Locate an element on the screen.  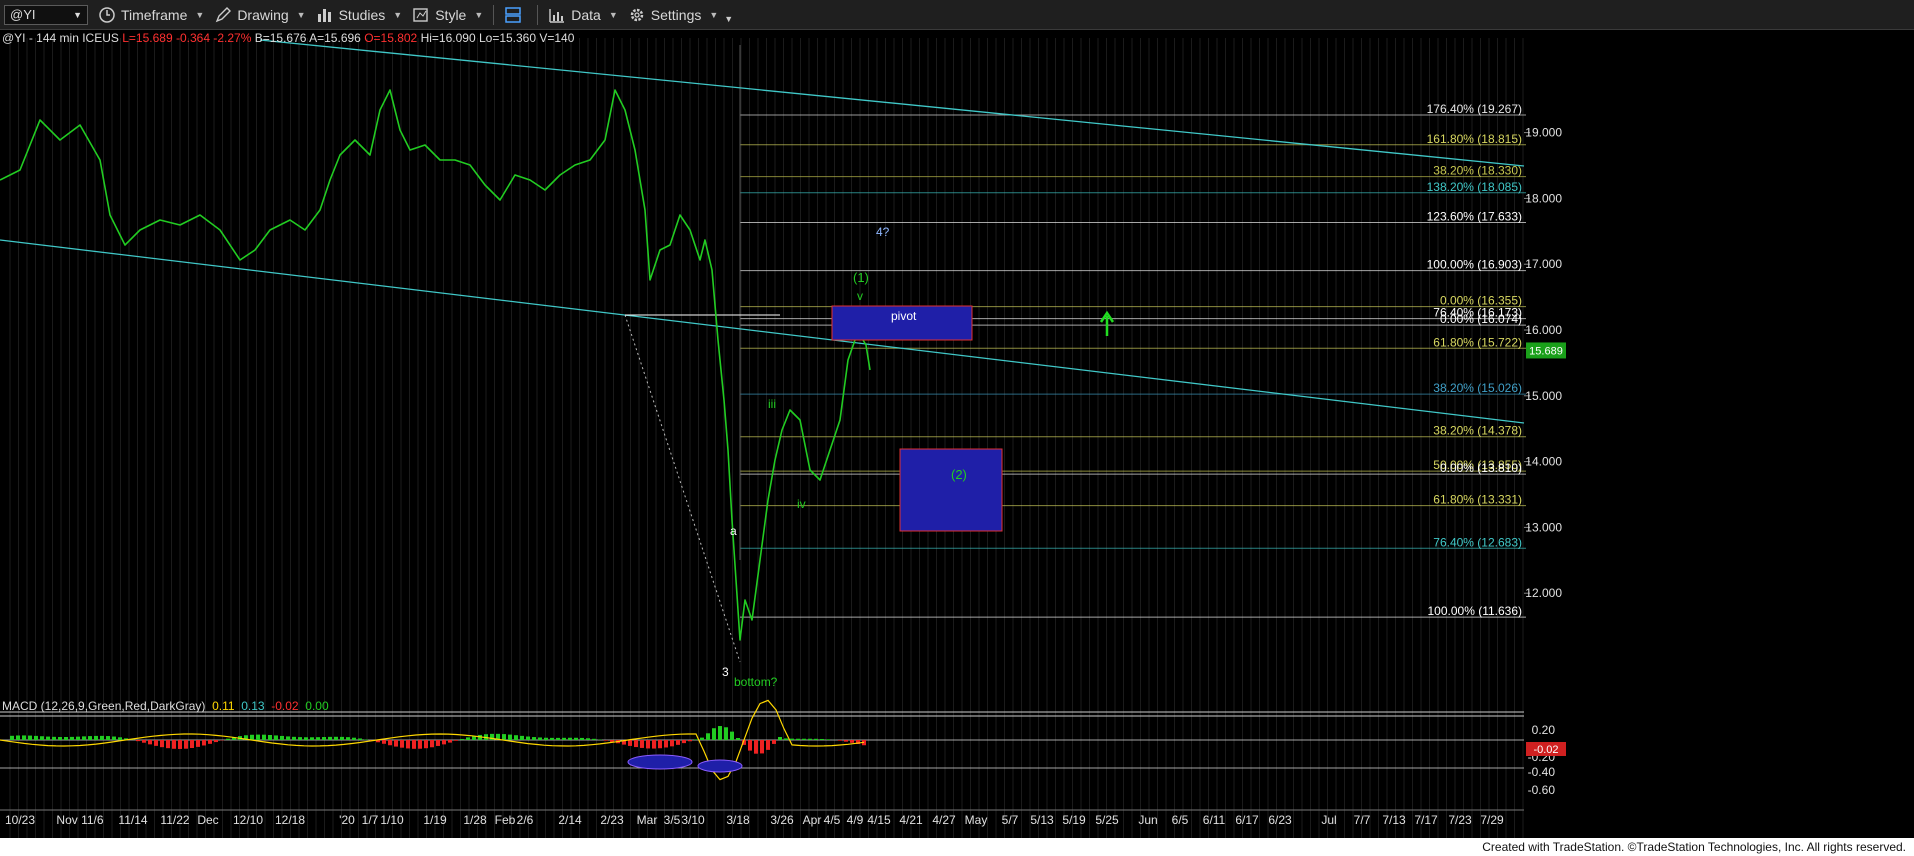
fib-level-label: 0.00% (16.074) is located at coordinates (1481, 319).